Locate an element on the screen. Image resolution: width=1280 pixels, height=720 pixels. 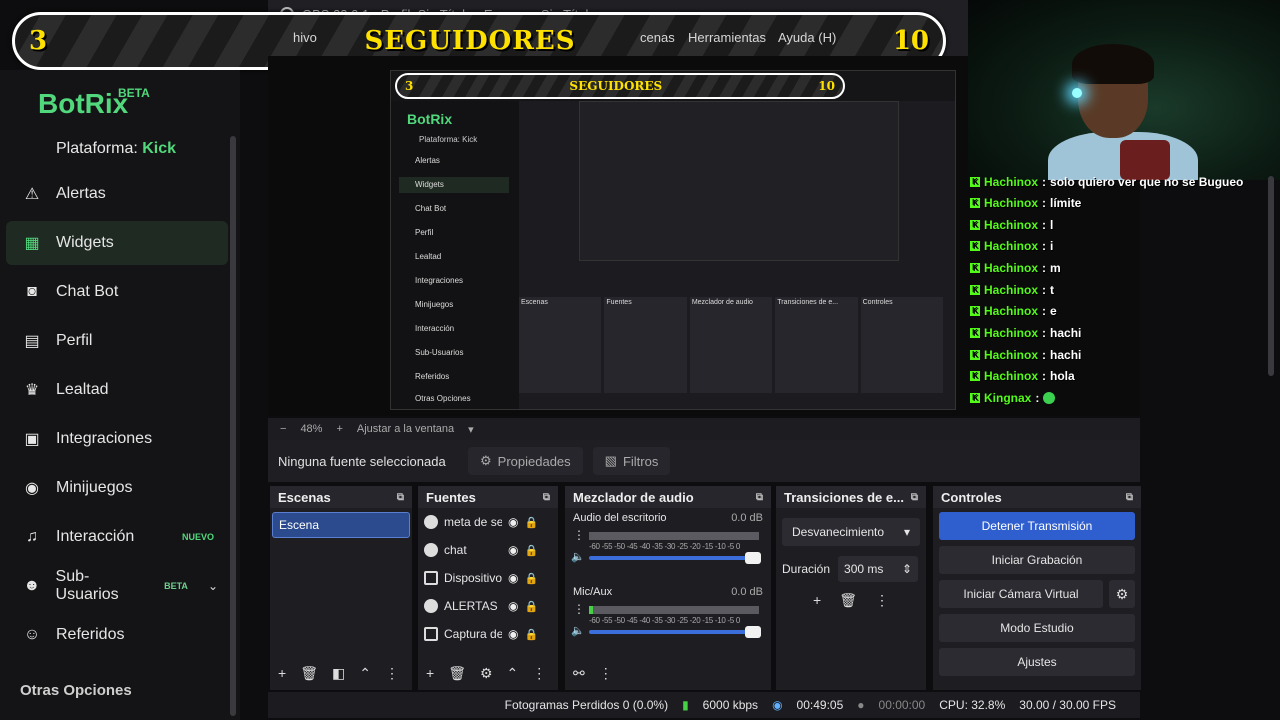
stepper-icon: ⇕ is located at coordinates (907, 569).